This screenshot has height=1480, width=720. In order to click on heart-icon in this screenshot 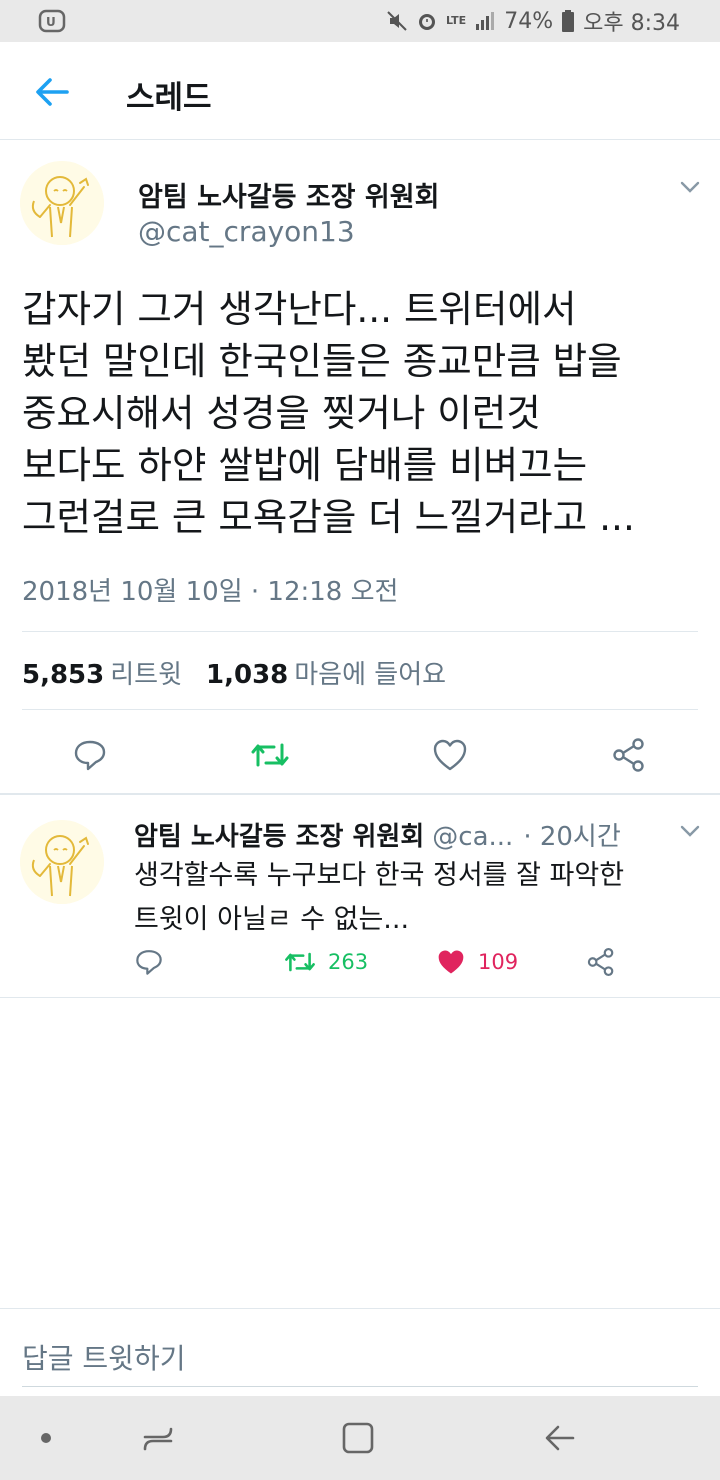, I will do `click(450, 755)`.